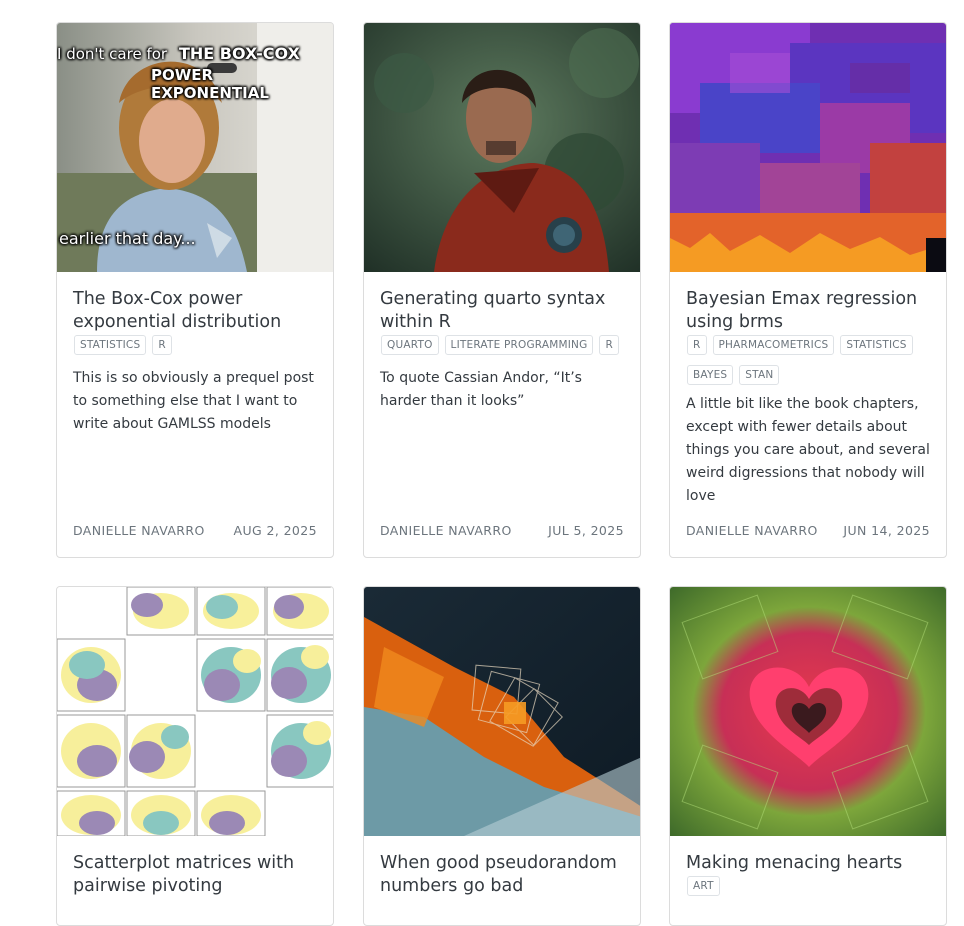  I want to click on post-title: Bayesian Emax regression using brms, so click(808, 311).